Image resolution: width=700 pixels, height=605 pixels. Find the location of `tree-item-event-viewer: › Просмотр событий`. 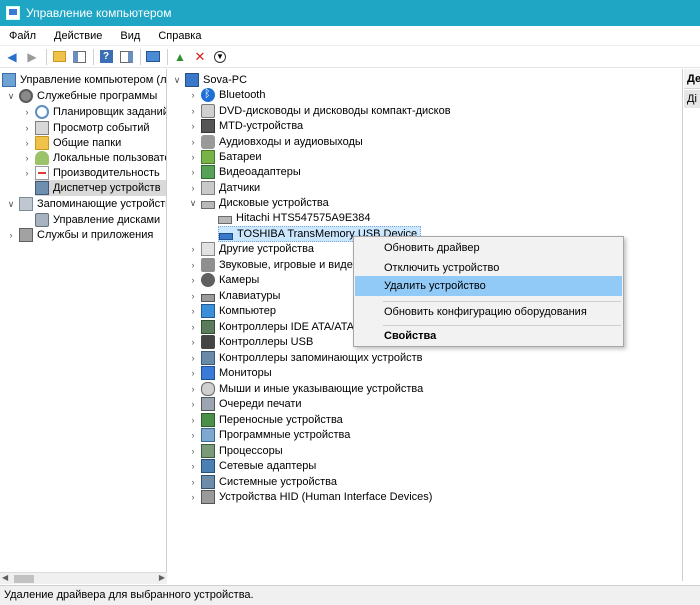

tree-item-event-viewer: › Просмотр событий is located at coordinates (86, 128).